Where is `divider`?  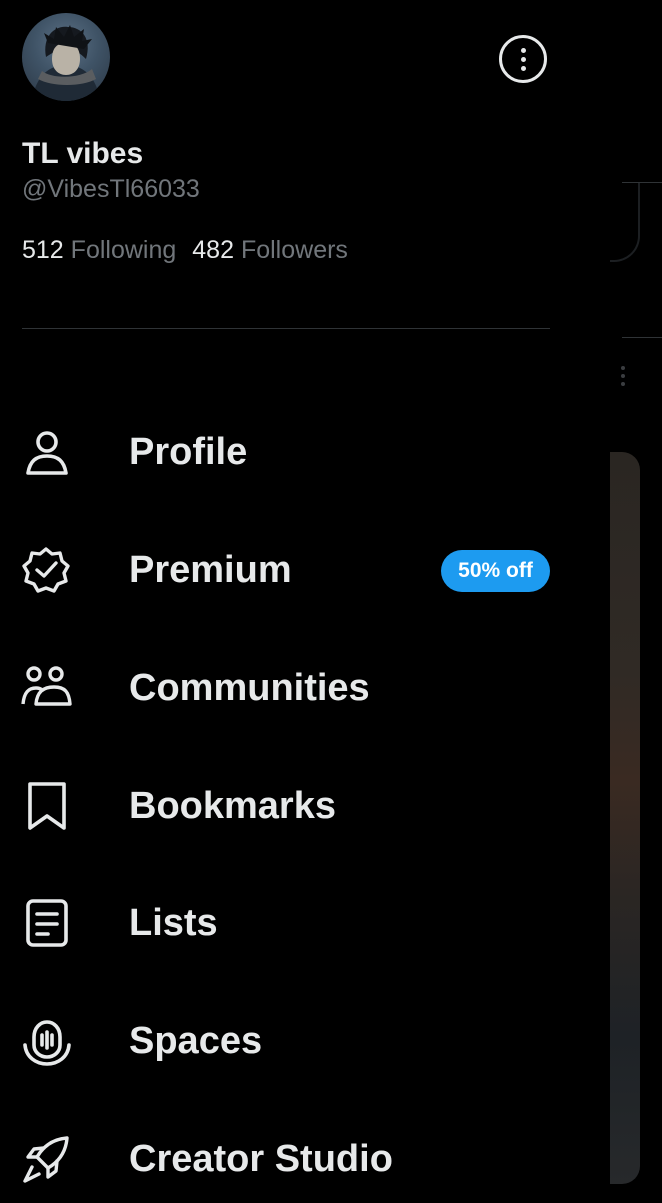 divider is located at coordinates (286, 328).